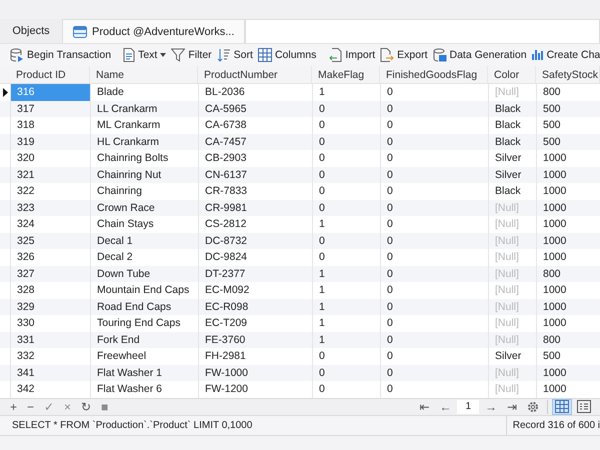 This screenshot has width=600, height=450. Describe the element at coordinates (191, 55) in the screenshot. I see `toolbar-button: Filter` at that location.